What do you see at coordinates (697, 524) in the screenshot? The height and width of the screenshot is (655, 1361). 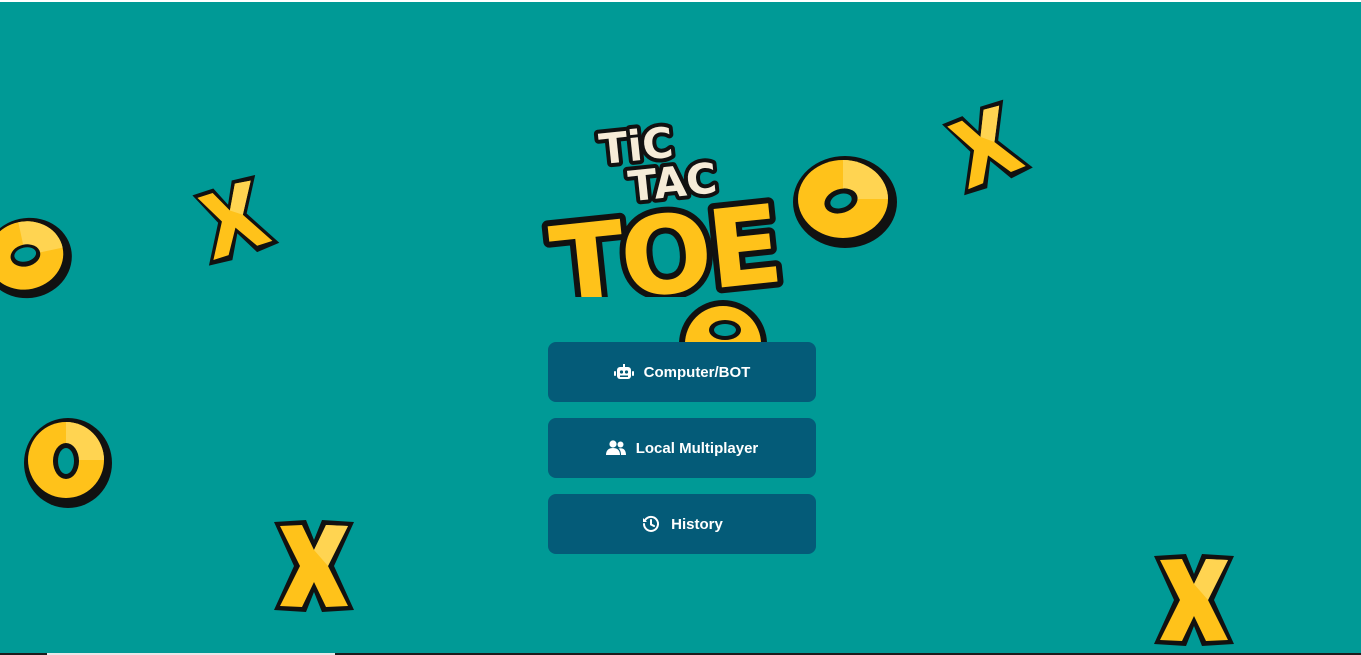 I see `history-label: History` at bounding box center [697, 524].